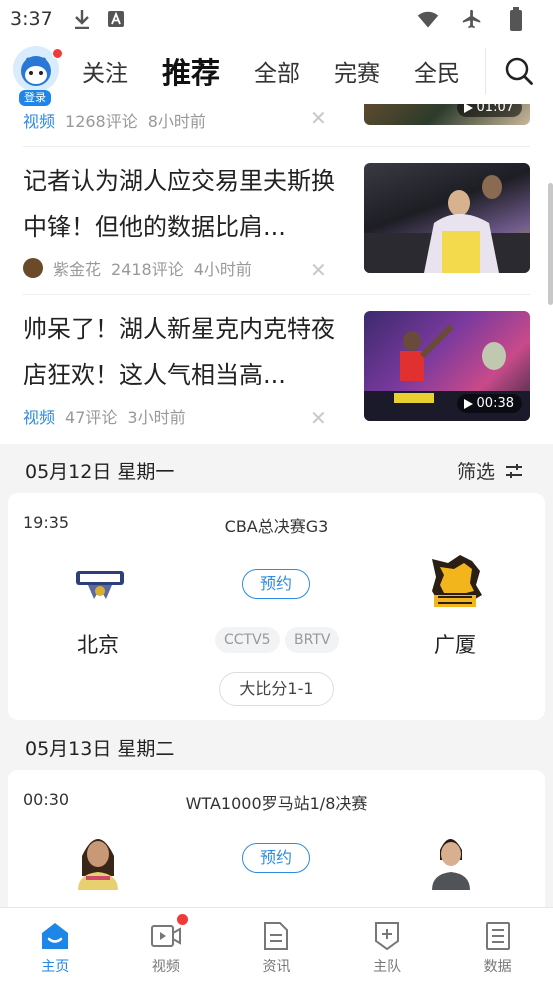 Image resolution: width=553 pixels, height=984 pixels. Describe the element at coordinates (276, 838) in the screenshot. I see `match-card: 00:30 WTA1000罗马站1/8决赛 预约` at that location.